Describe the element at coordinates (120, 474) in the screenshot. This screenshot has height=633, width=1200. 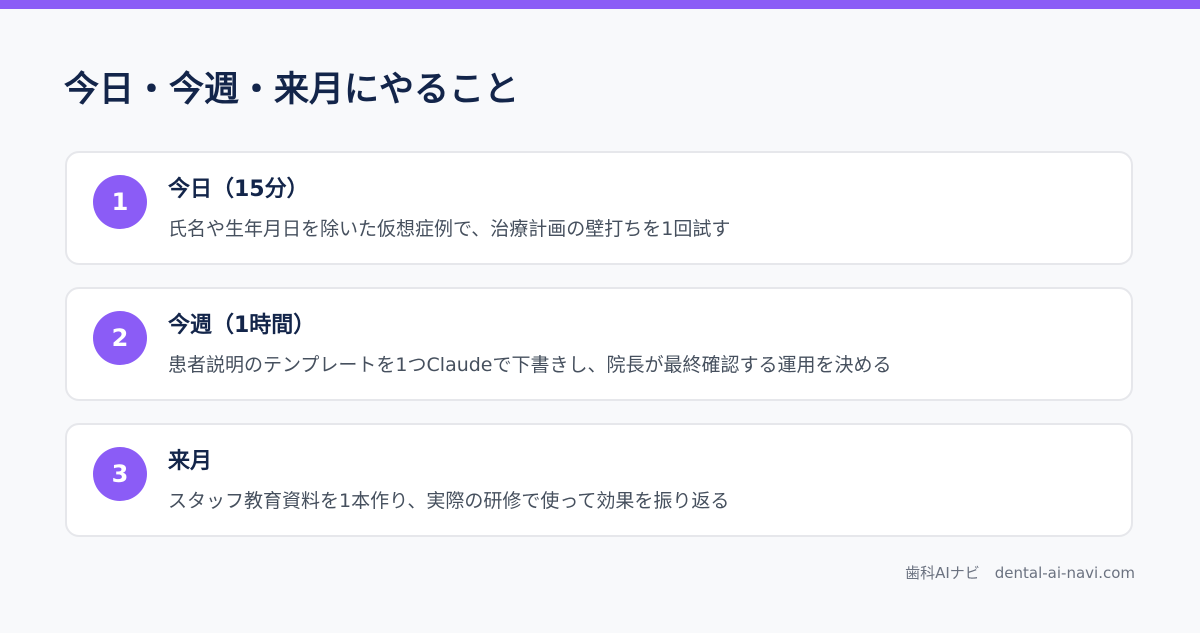
I see `step-number-badge: 3` at that location.